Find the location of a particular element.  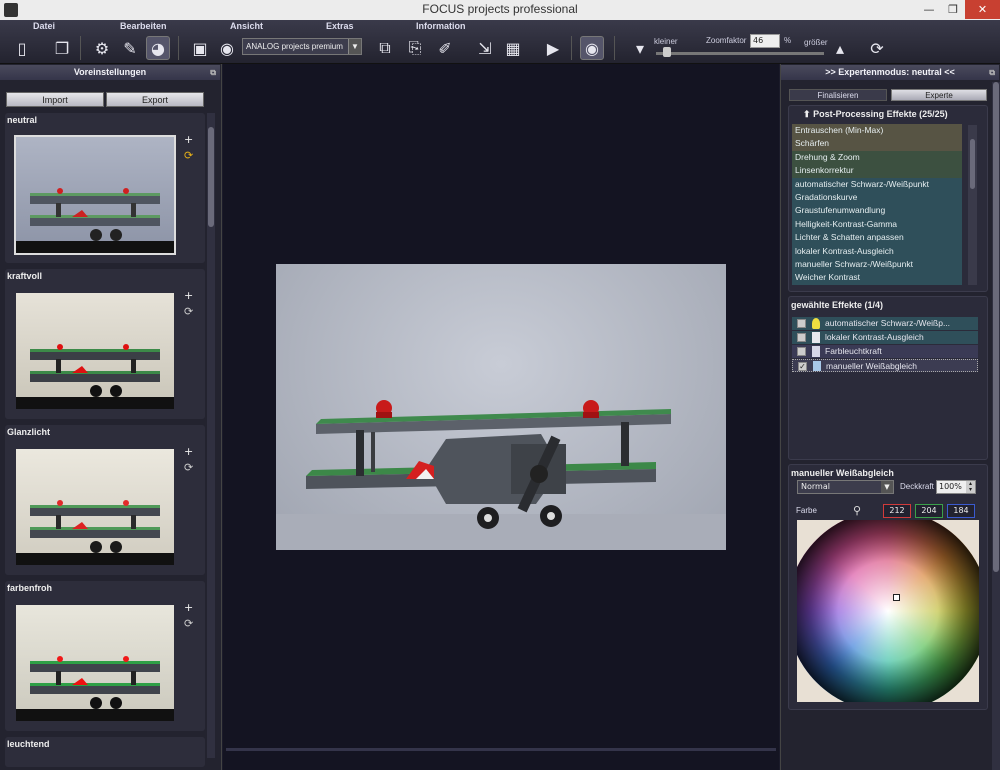

rotate-icon: ⟳ is located at coordinates (877, 48).